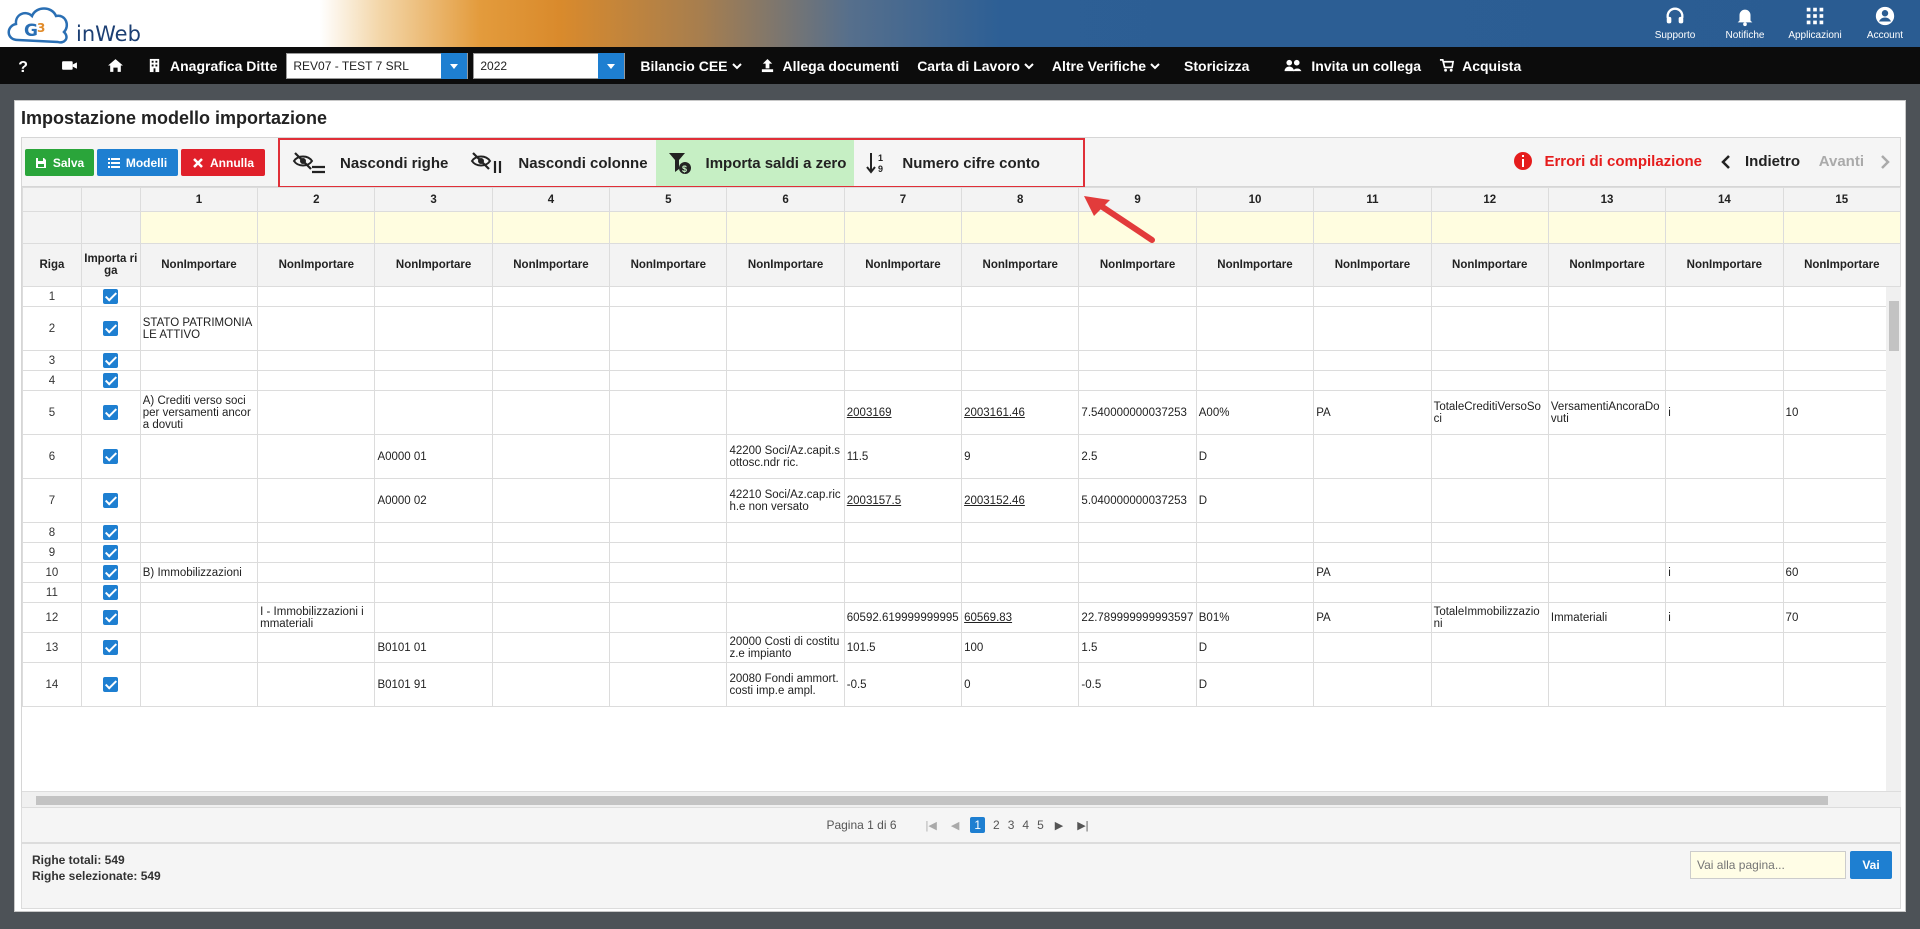 Image resolution: width=1920 pixels, height=929 pixels. I want to click on table-cell: 0, so click(1020, 684).